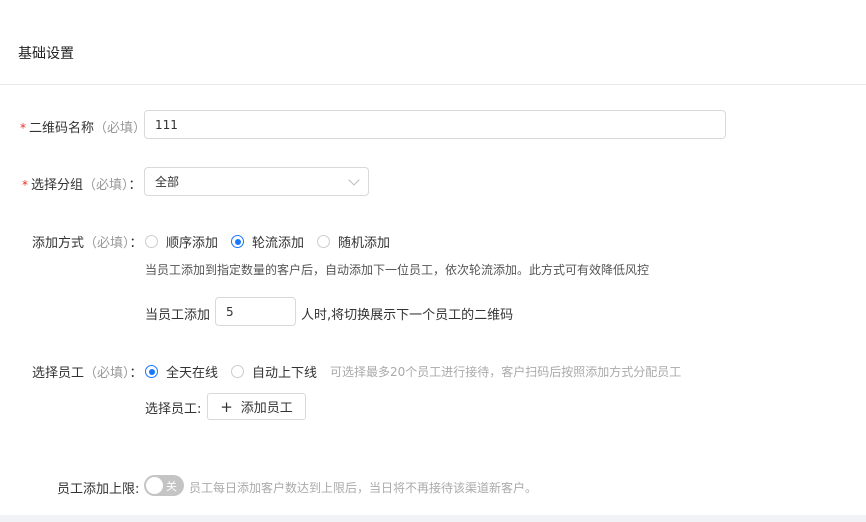  Describe the element at coordinates (363, 488) in the screenshot. I see `limit-description: 员工每日添加客户数达到上限后，当日将不再接待该渠道新客户。` at that location.